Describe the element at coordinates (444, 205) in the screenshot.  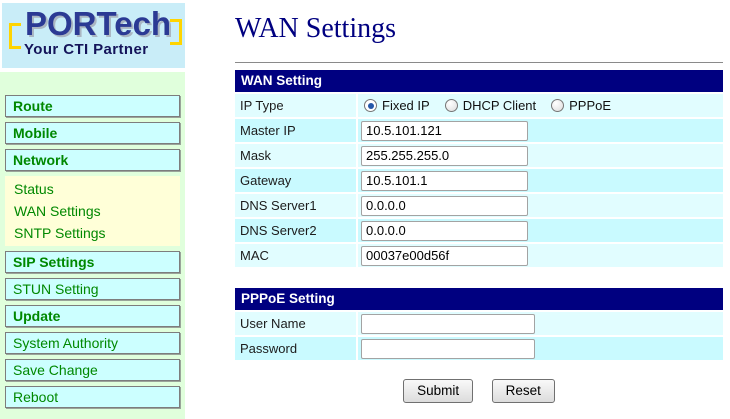
I see `dns-server1-input` at that location.